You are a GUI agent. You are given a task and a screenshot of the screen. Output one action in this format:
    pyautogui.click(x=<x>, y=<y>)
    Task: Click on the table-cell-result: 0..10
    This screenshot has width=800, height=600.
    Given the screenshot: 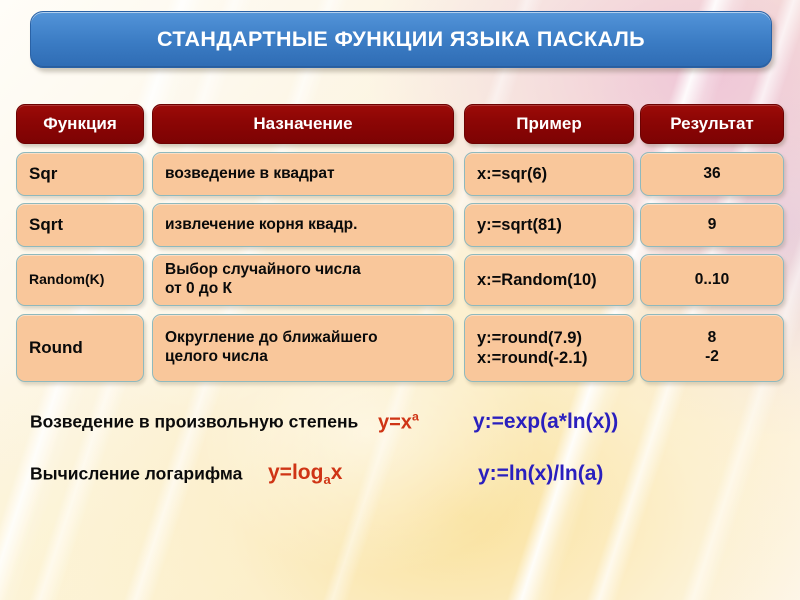 What is the action you would take?
    pyautogui.click(x=712, y=280)
    